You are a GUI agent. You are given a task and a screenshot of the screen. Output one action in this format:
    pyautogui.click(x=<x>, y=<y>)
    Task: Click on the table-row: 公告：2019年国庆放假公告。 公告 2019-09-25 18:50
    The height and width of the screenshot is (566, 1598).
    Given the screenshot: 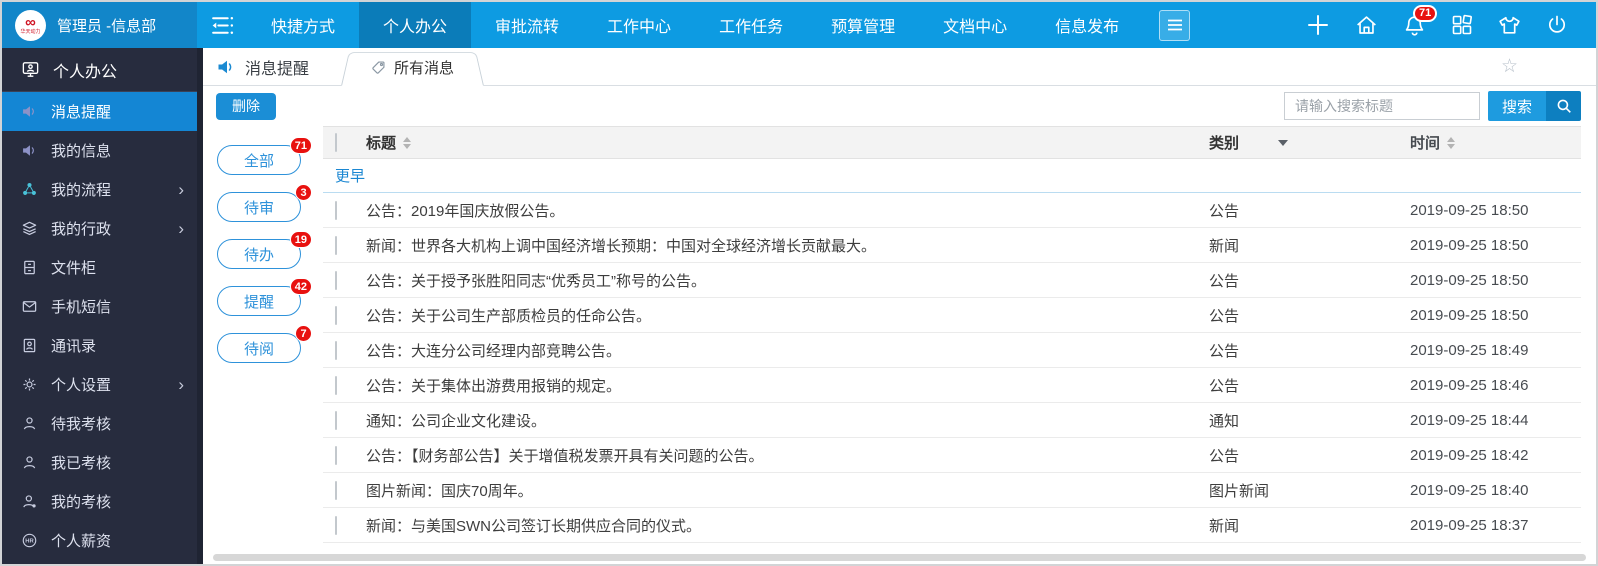 What is the action you would take?
    pyautogui.click(x=952, y=210)
    